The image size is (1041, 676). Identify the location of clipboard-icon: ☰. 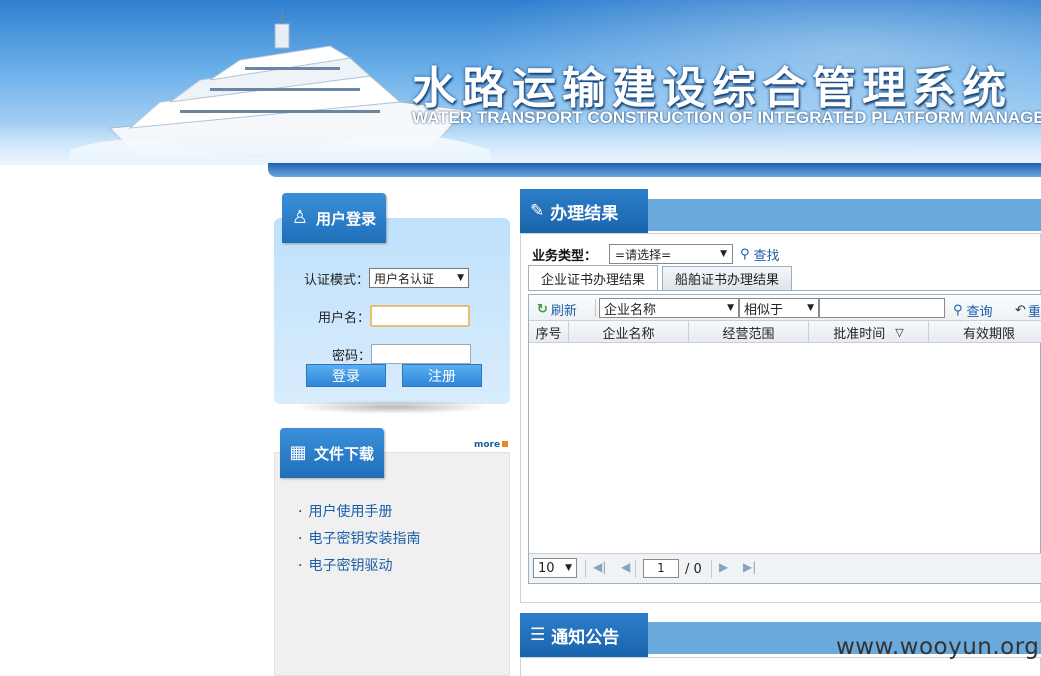
(538, 635).